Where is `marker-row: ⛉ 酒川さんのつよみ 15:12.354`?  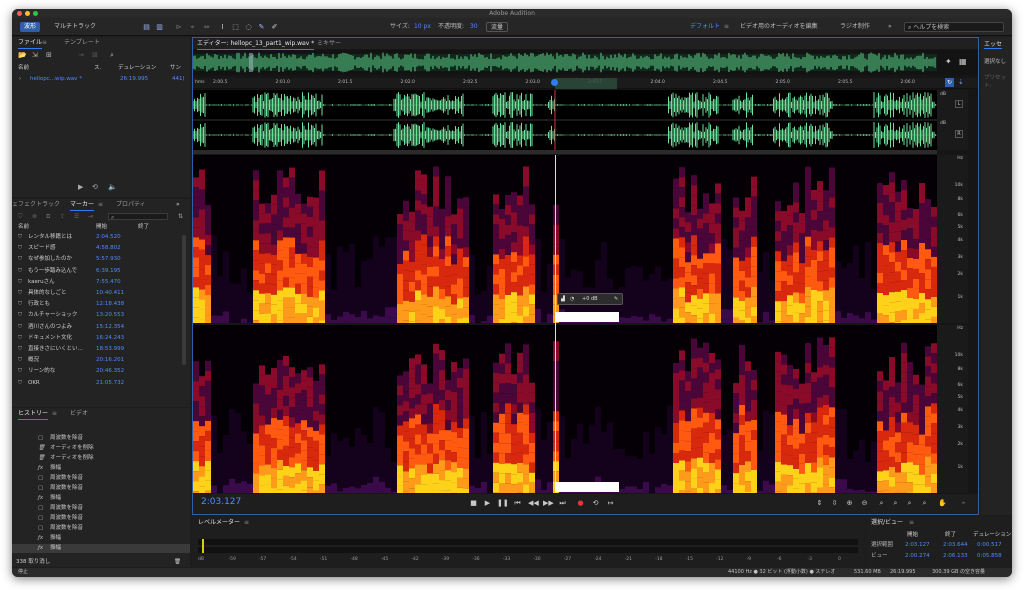
marker-row: ⛉ 酒川さんのつよみ 15:12.354 is located at coordinates (101, 327).